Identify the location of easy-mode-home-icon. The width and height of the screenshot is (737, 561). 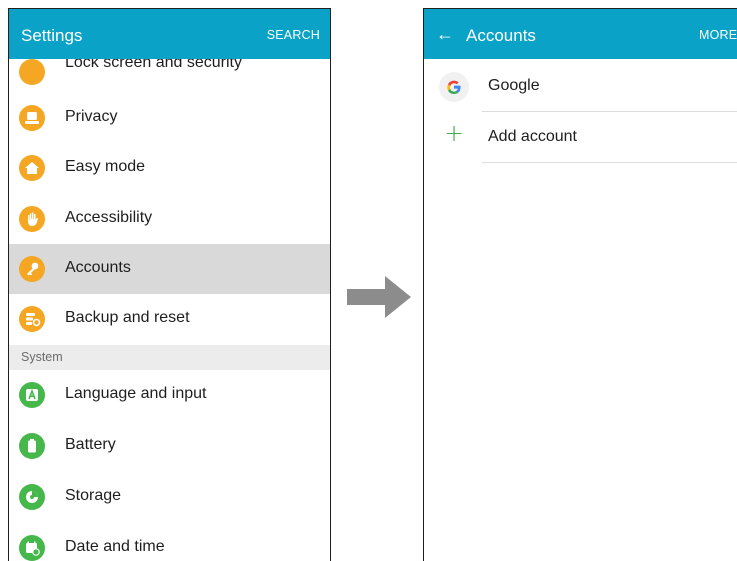
(32, 168).